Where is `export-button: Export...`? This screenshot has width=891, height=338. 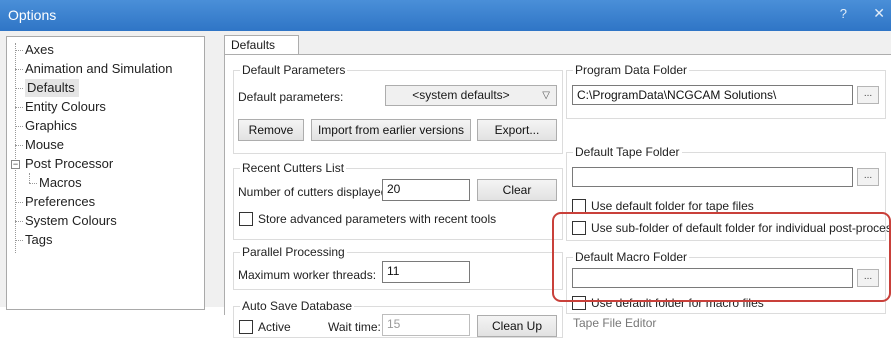
export-button: Export... is located at coordinates (517, 130).